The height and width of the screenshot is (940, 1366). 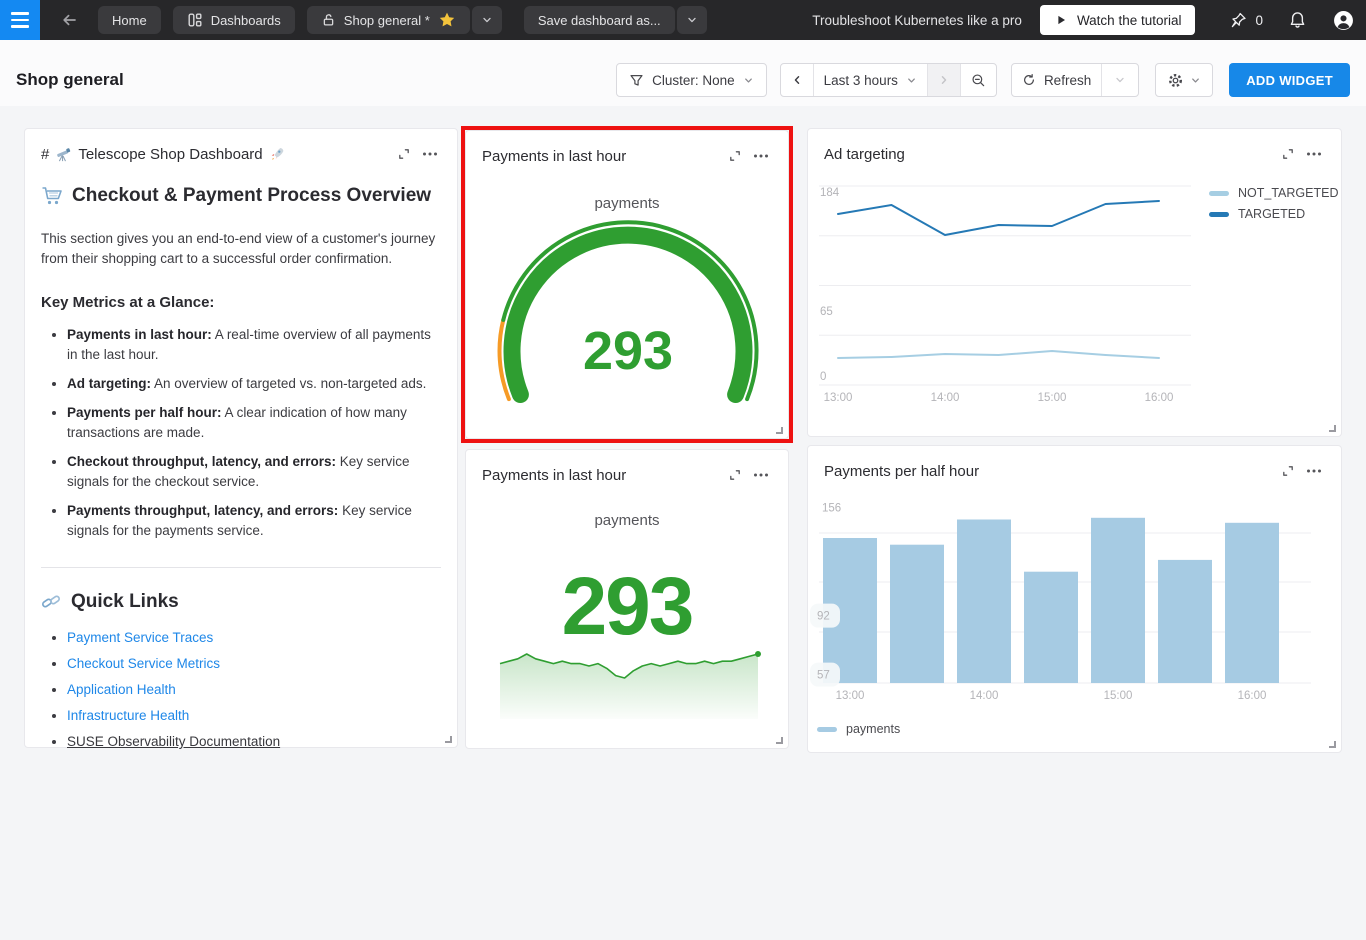 I want to click on refresh-button: Refresh, so click(x=1056, y=80).